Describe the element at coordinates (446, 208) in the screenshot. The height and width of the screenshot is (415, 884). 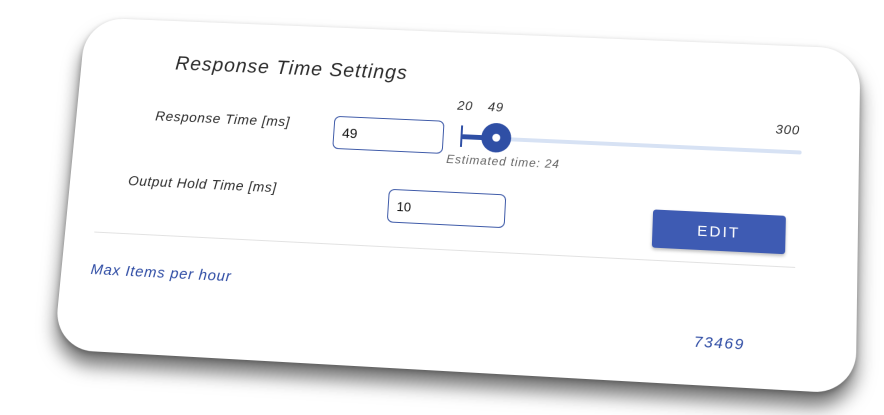
I see `output-hold-time-input` at that location.